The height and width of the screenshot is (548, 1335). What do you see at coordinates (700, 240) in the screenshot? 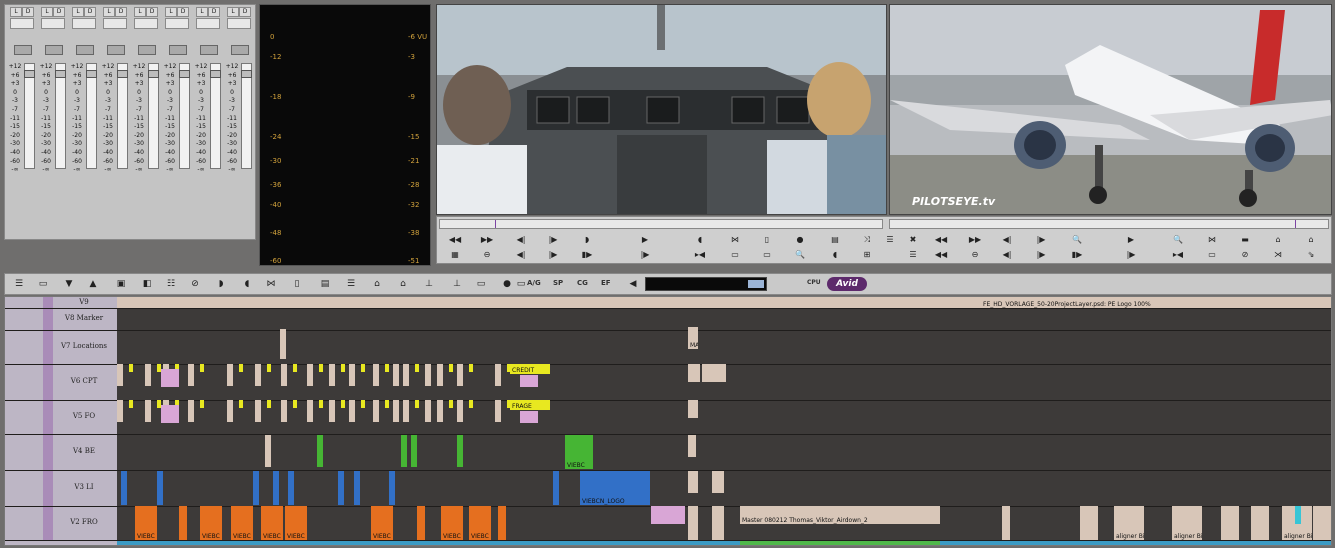
I see `monitor-control-icon: ◖` at bounding box center [700, 240].